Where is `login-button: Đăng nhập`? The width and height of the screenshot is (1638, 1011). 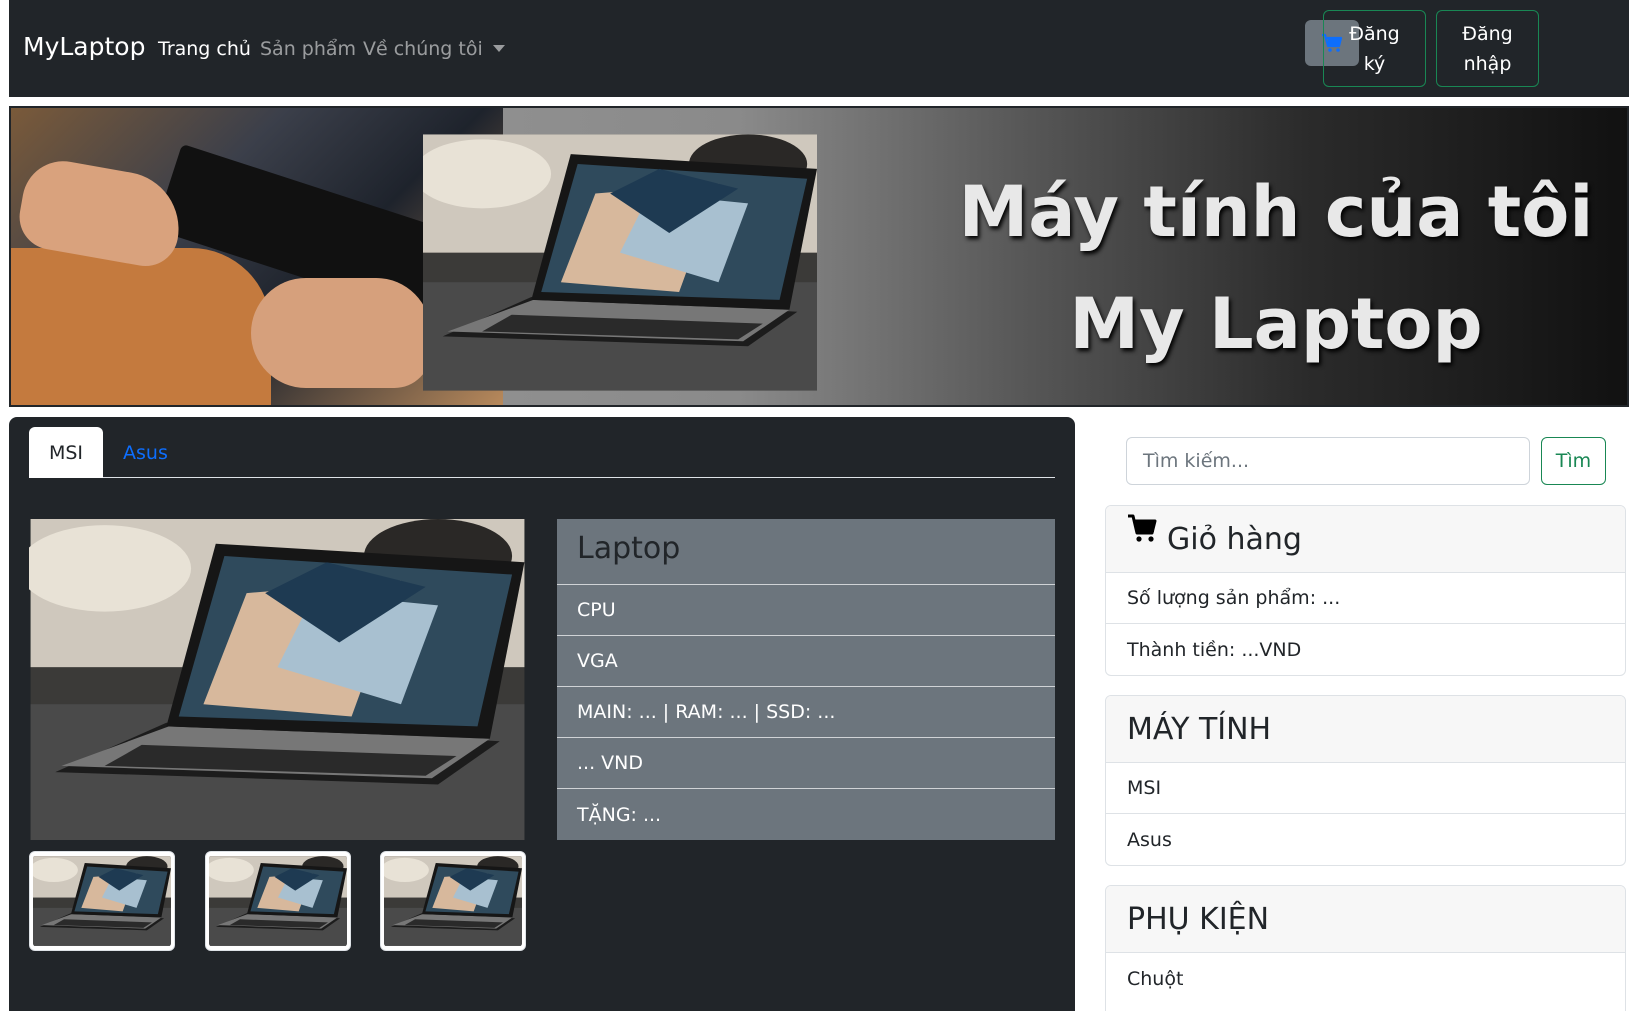 login-button: Đăng nhập is located at coordinates (1487, 48).